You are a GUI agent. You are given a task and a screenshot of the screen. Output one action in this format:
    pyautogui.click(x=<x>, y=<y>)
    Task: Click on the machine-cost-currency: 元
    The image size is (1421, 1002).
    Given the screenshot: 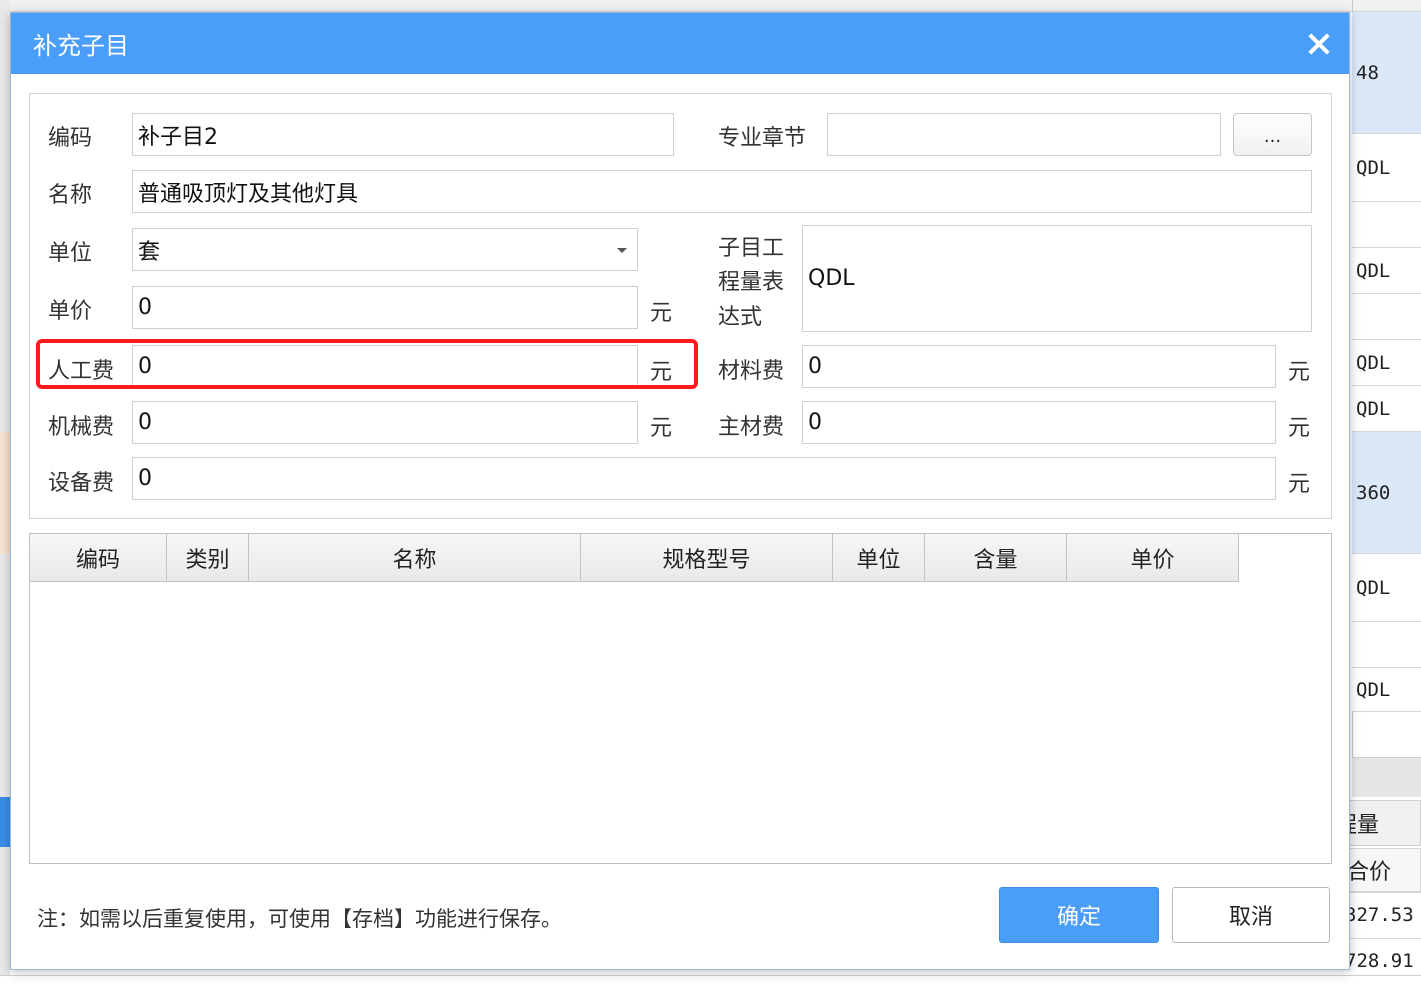 What is the action you would take?
    pyautogui.click(x=661, y=428)
    